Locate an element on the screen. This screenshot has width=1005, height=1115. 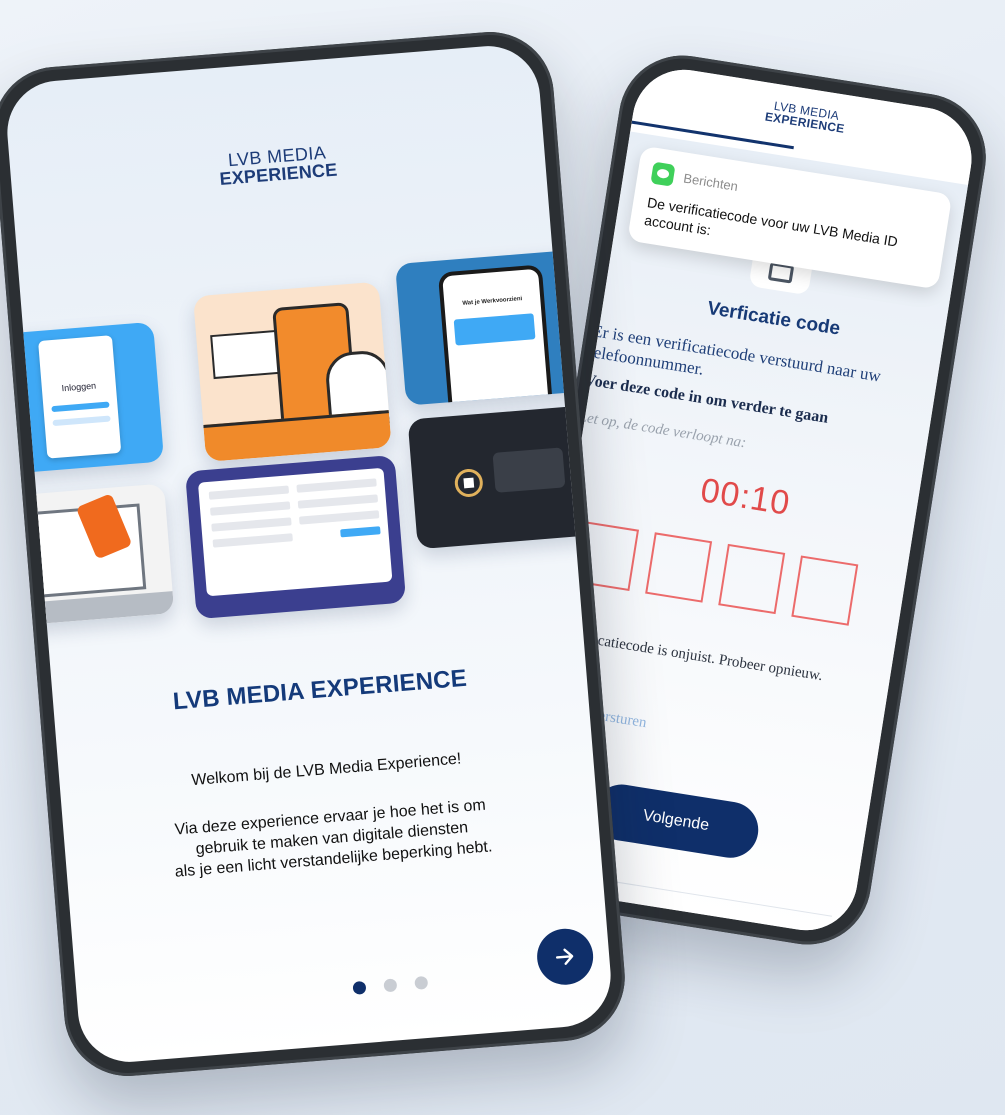
form-mockup is located at coordinates (295, 532).